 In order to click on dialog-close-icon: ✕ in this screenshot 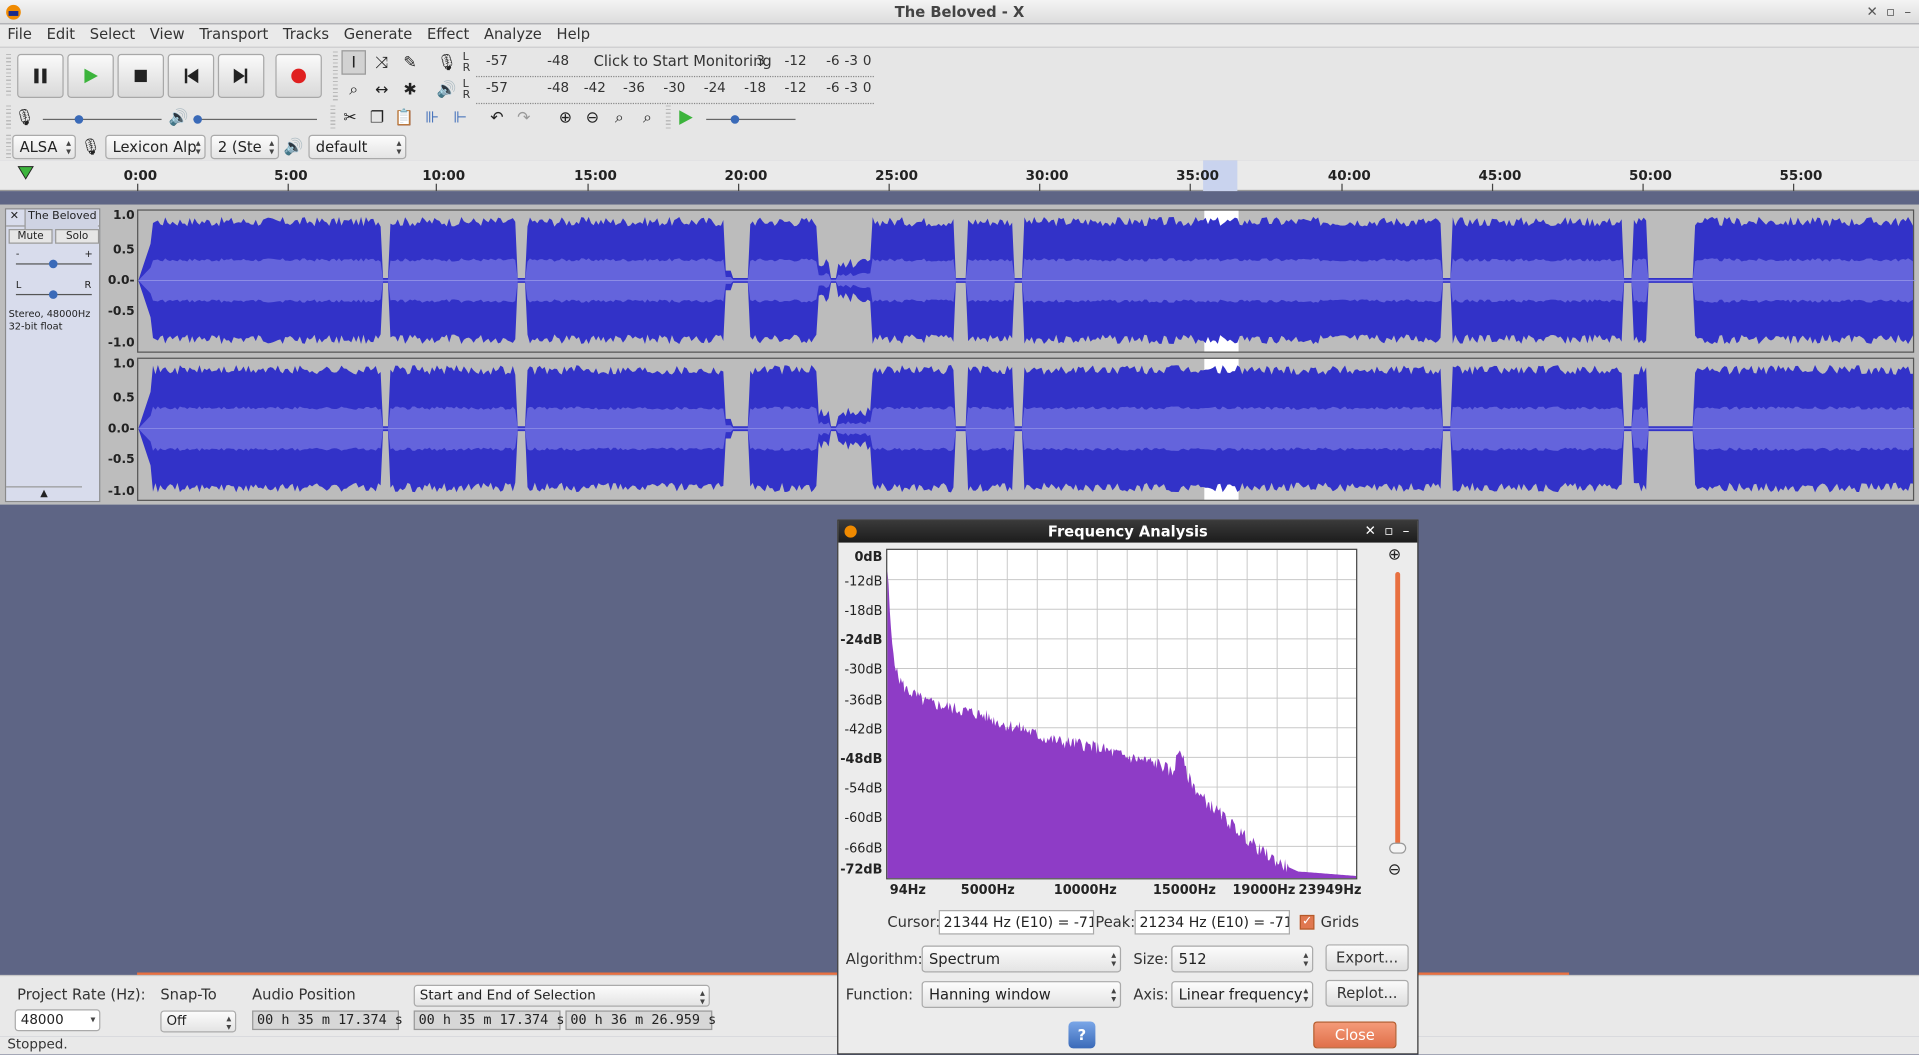, I will do `click(1370, 531)`.